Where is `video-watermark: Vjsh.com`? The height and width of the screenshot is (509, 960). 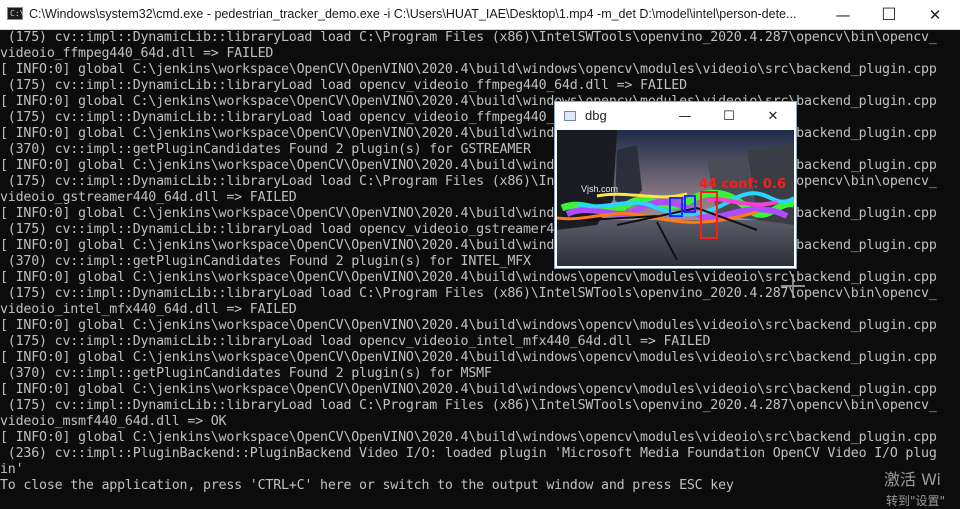
video-watermark: Vjsh.com is located at coordinates (599, 189).